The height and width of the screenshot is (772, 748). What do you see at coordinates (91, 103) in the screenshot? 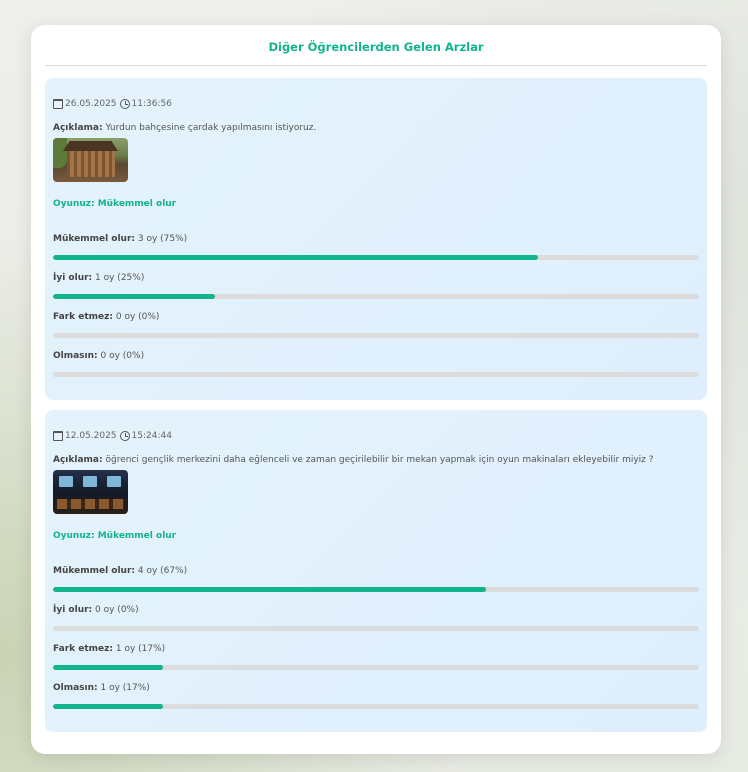
I see `request-date: 26.05.2025` at bounding box center [91, 103].